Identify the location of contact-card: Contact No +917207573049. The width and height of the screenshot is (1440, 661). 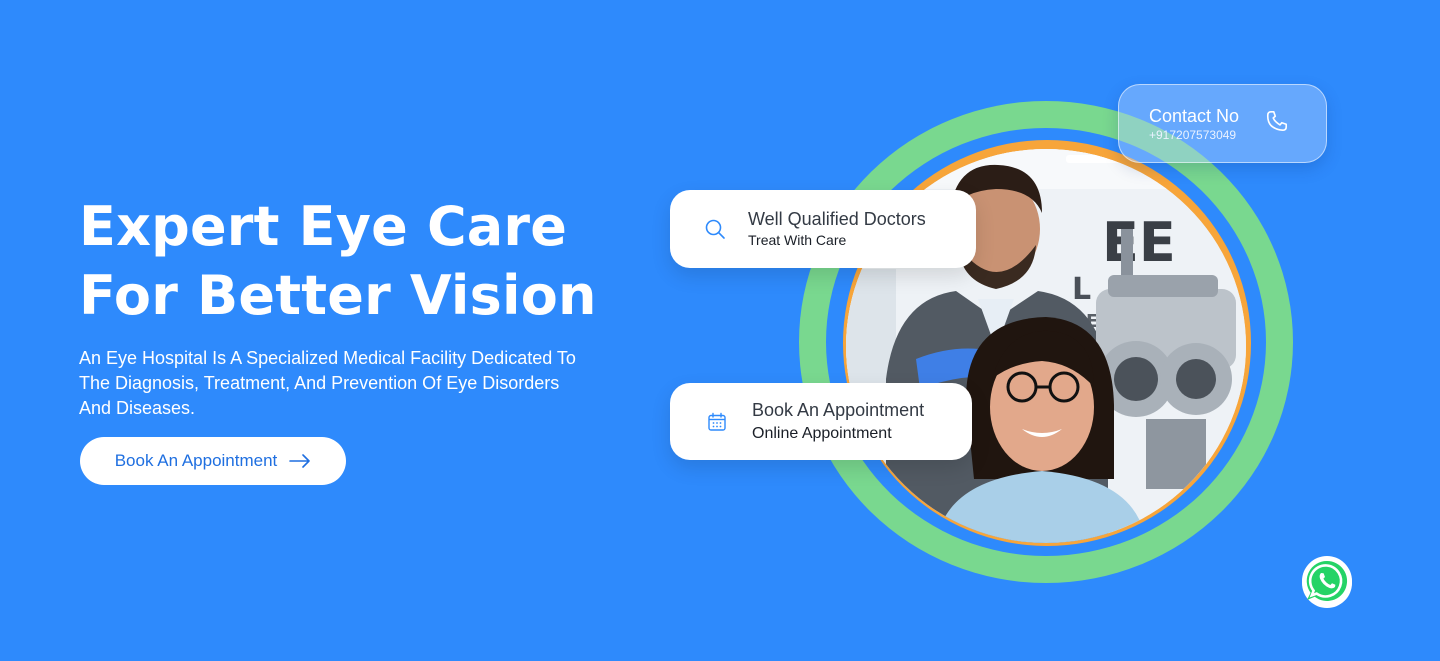
(1222, 123).